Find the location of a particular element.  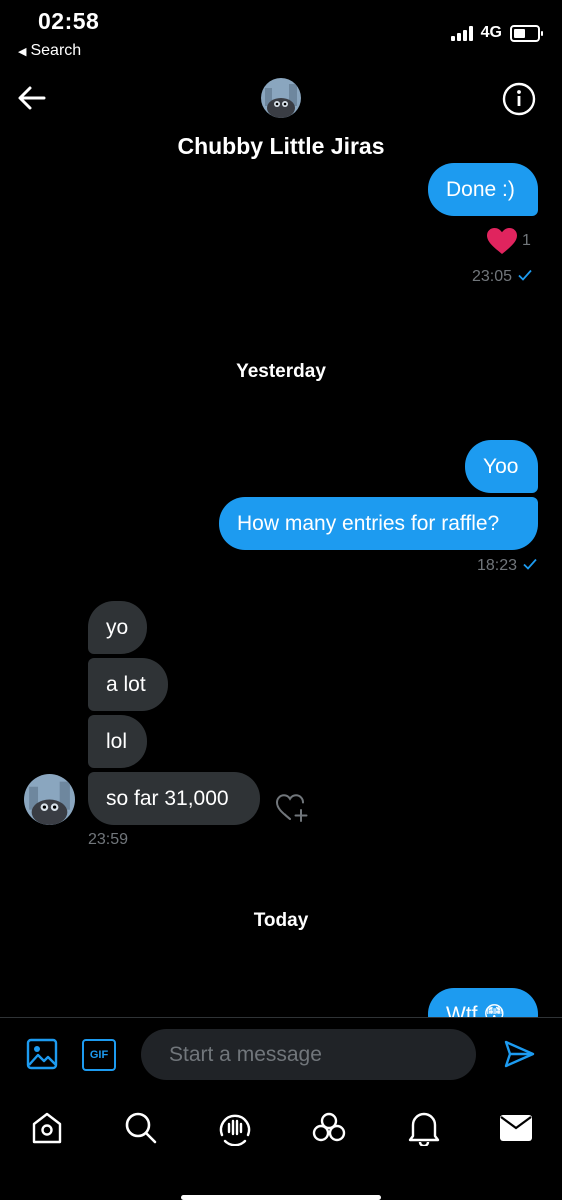

message-bubble-received: lol is located at coordinates (117, 741).